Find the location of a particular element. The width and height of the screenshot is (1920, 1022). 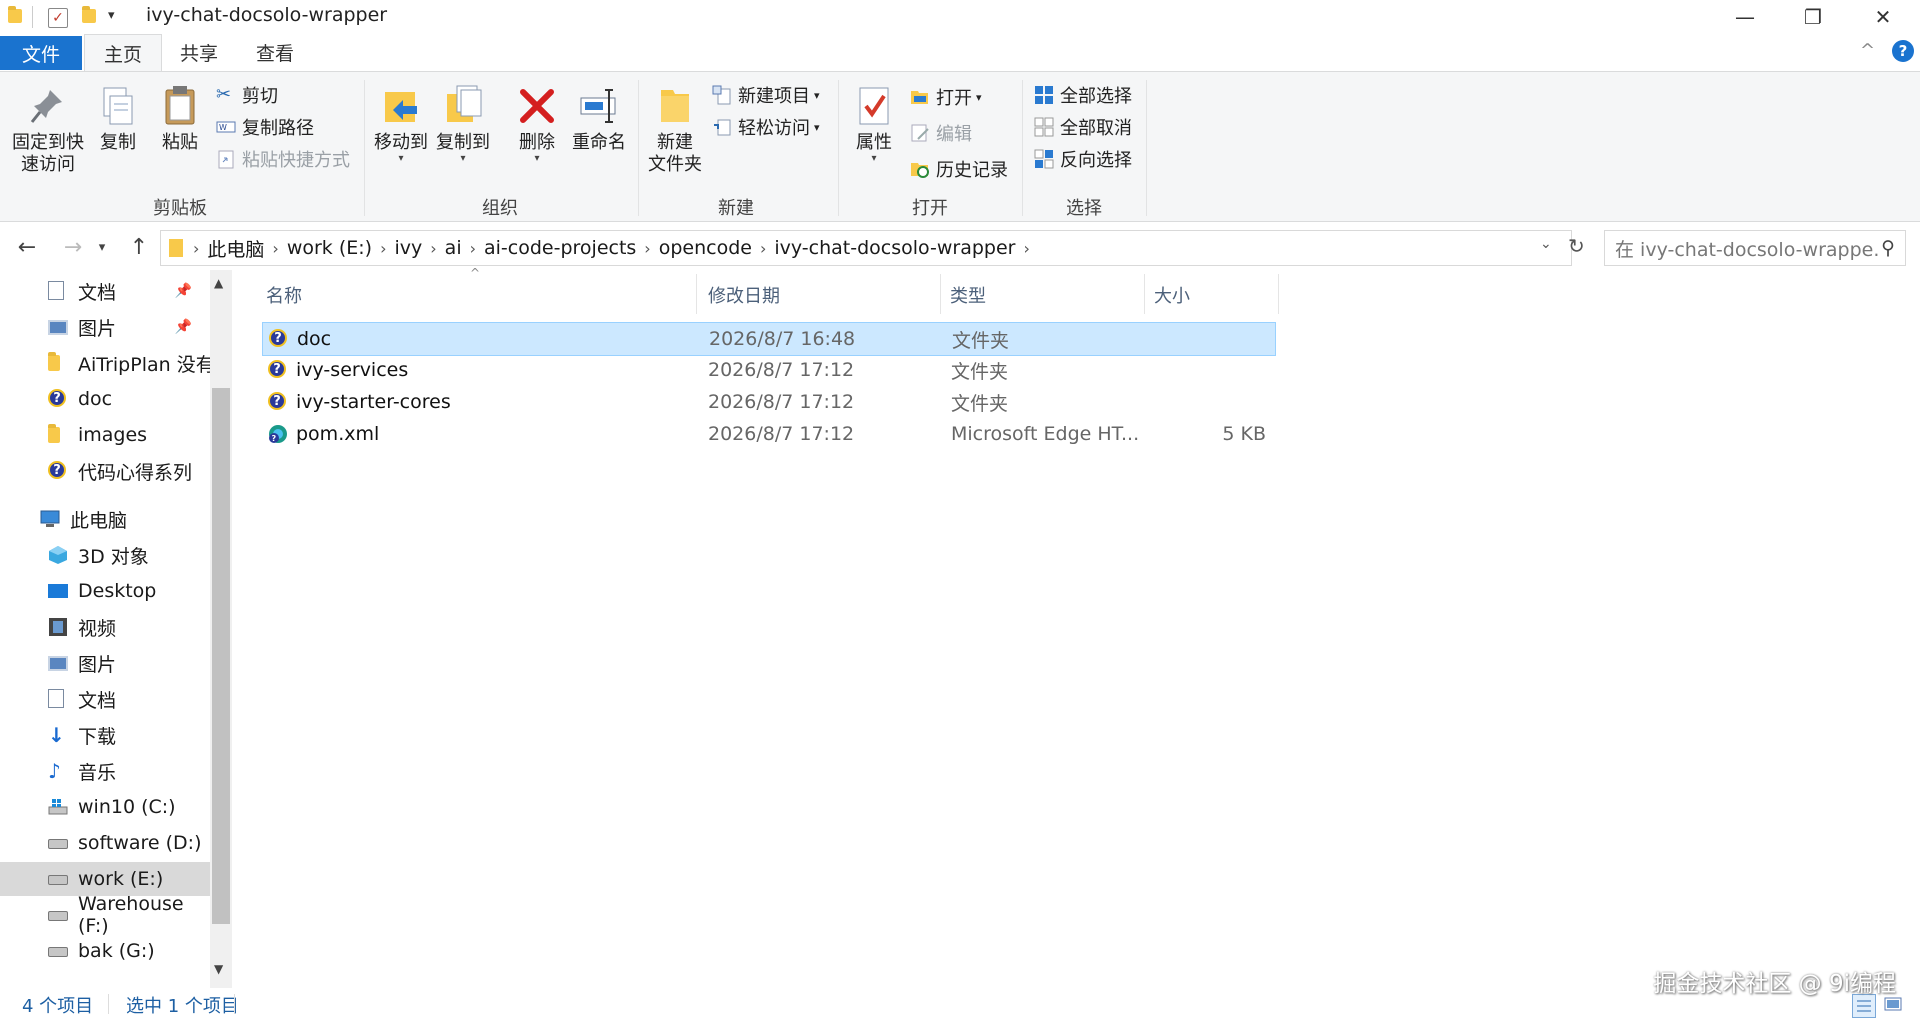

cut-button: ✂ 剪切 is located at coordinates (247, 95).